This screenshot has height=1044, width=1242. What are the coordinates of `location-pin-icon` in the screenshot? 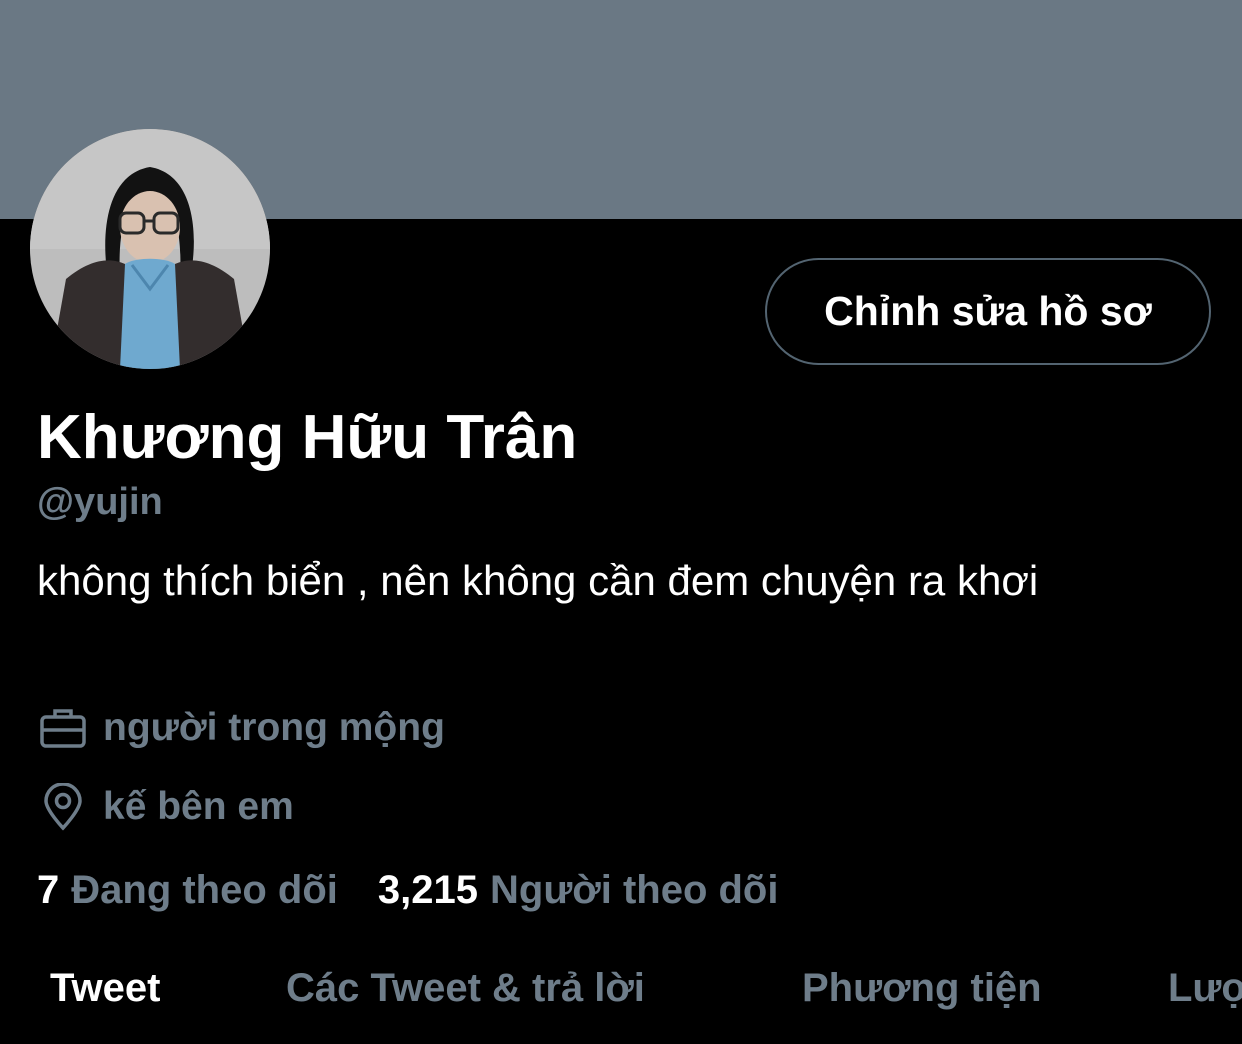 It's located at (63, 807).